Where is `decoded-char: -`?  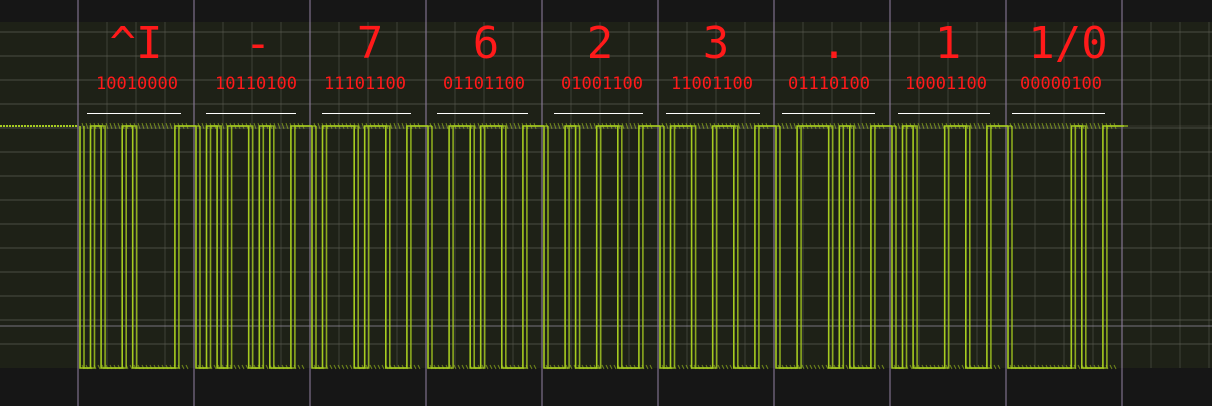 decoded-char: - is located at coordinates (258, 43).